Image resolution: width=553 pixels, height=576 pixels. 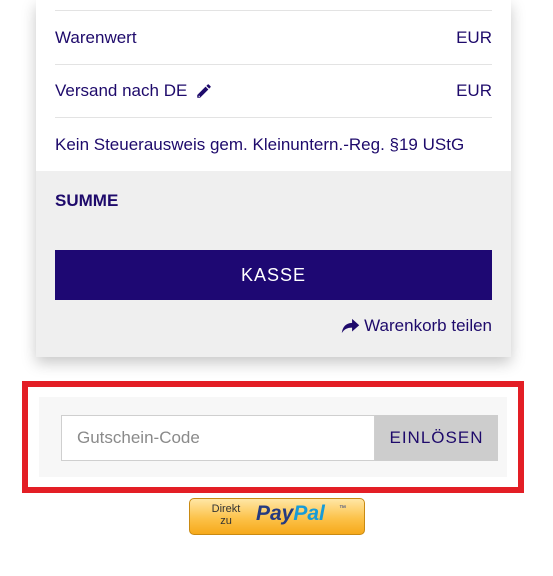 I want to click on voucher-panel: EINLÖSEN, so click(x=273, y=437).